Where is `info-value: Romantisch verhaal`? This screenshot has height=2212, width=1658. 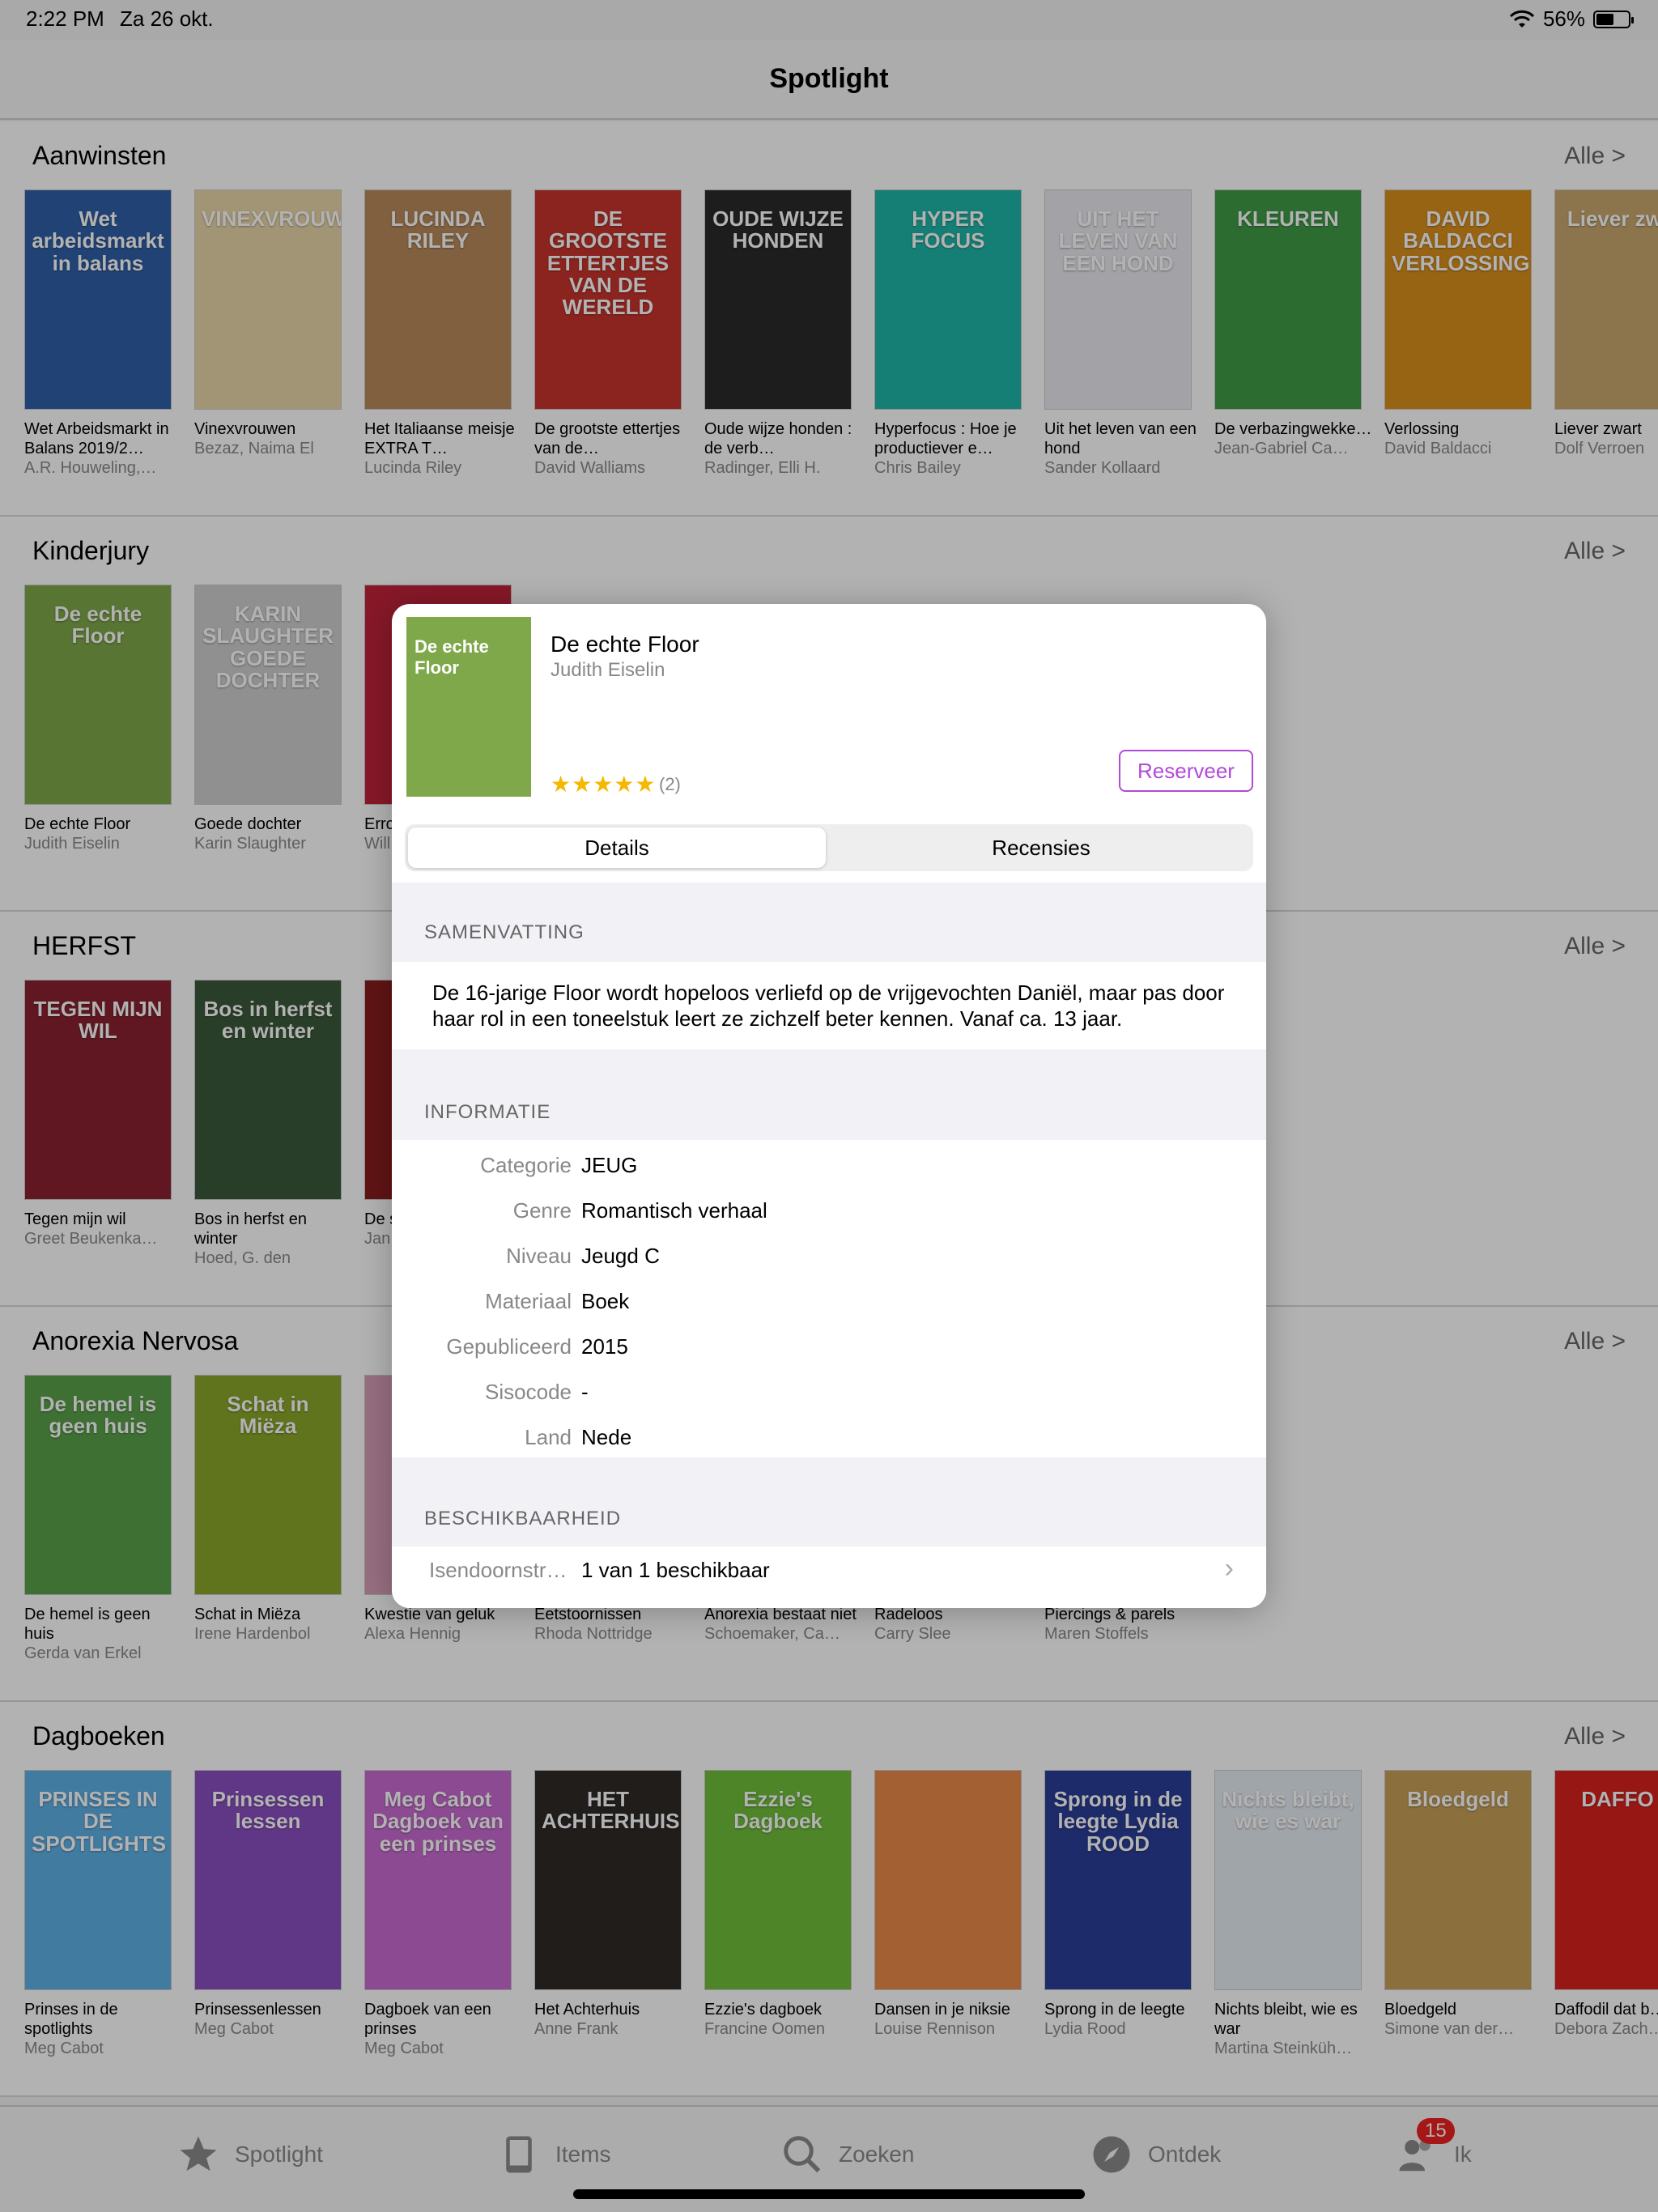 info-value: Romantisch verhaal is located at coordinates (674, 1211).